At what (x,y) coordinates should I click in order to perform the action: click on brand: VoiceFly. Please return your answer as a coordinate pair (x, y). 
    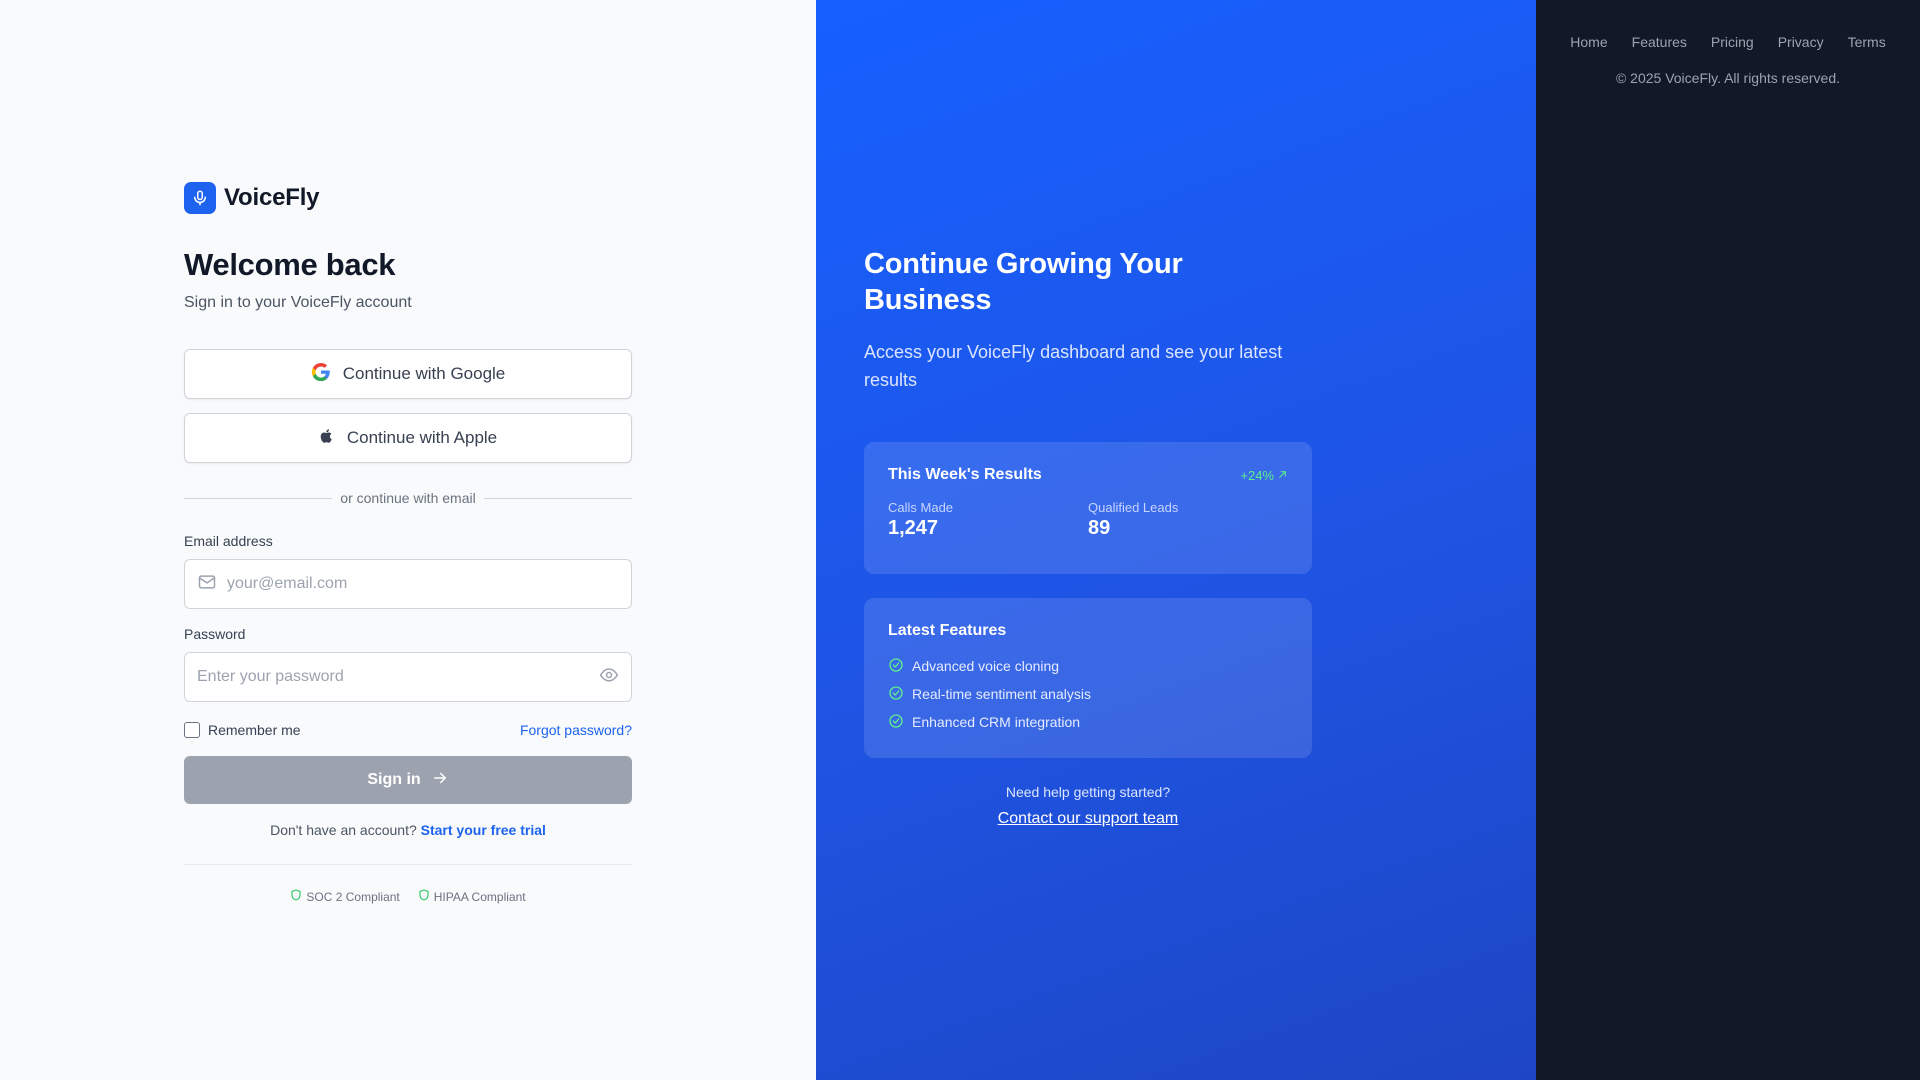
    Looking at the image, I should click on (408, 198).